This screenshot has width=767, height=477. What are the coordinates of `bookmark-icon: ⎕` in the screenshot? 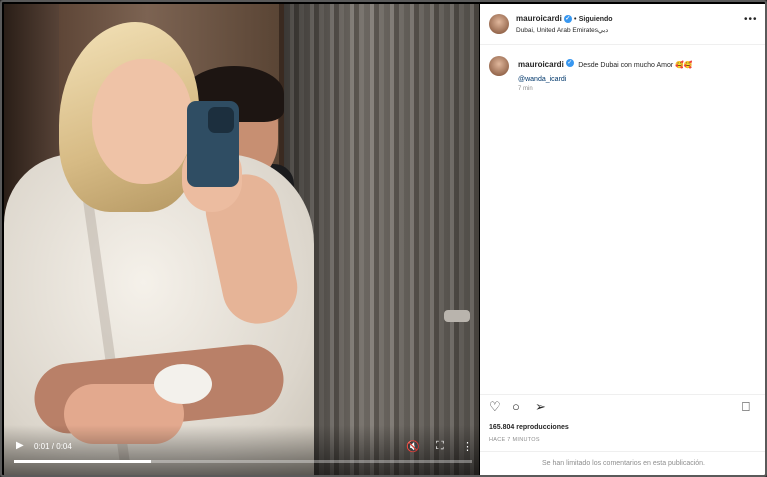 It's located at (746, 407).